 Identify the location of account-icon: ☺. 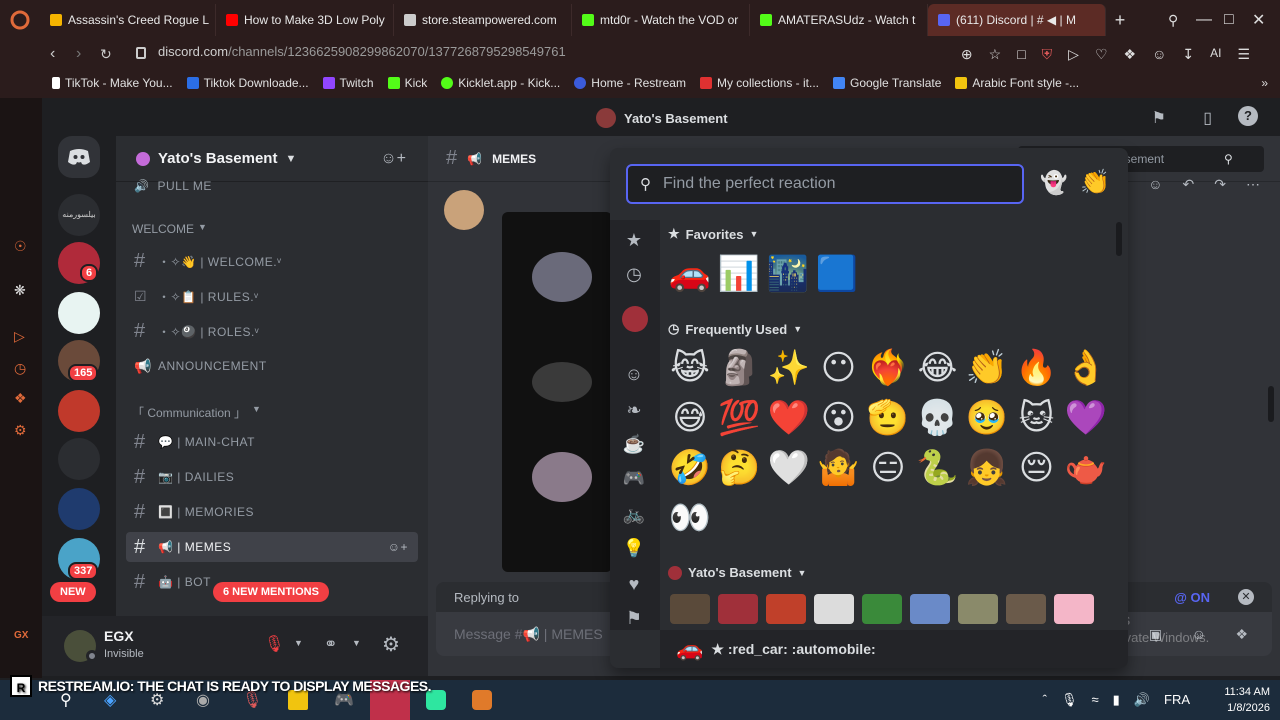
(1159, 54).